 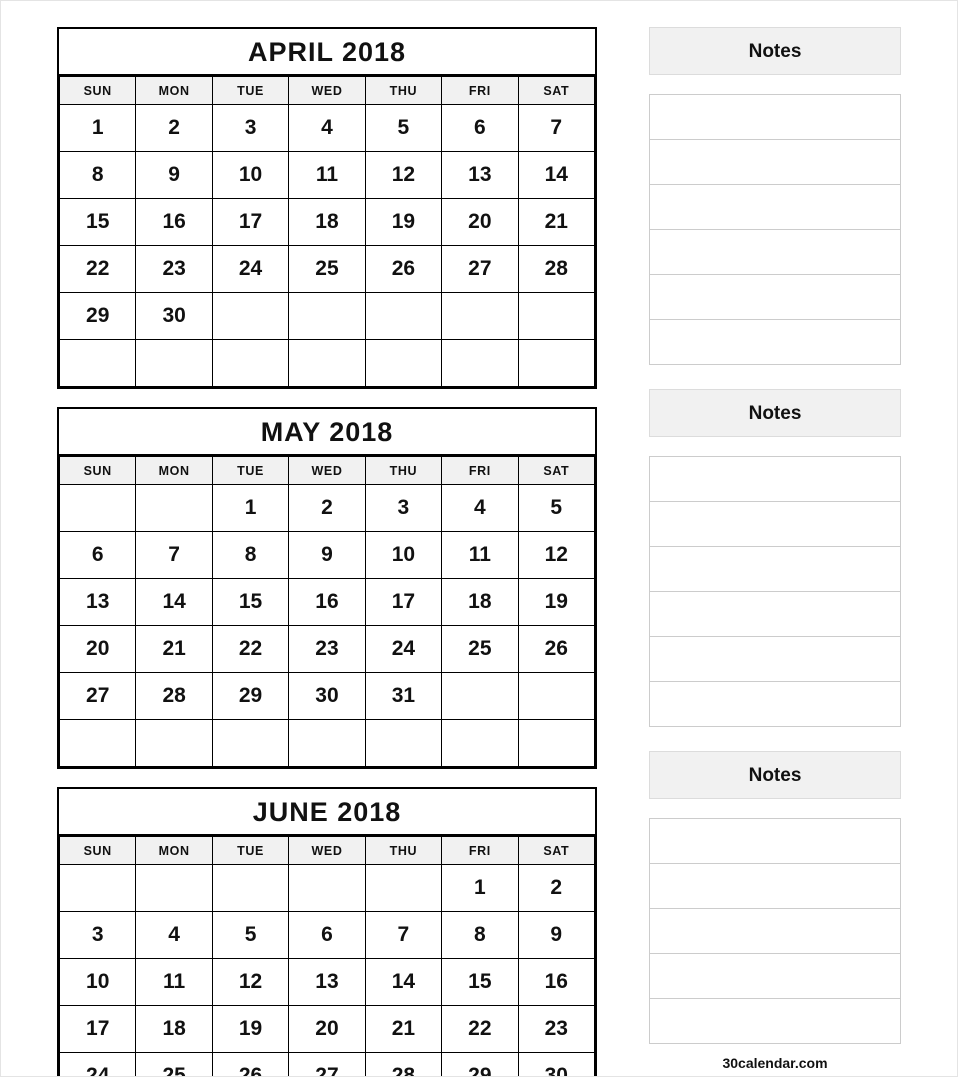 I want to click on calendar-day-cell: 24, so click(x=250, y=269).